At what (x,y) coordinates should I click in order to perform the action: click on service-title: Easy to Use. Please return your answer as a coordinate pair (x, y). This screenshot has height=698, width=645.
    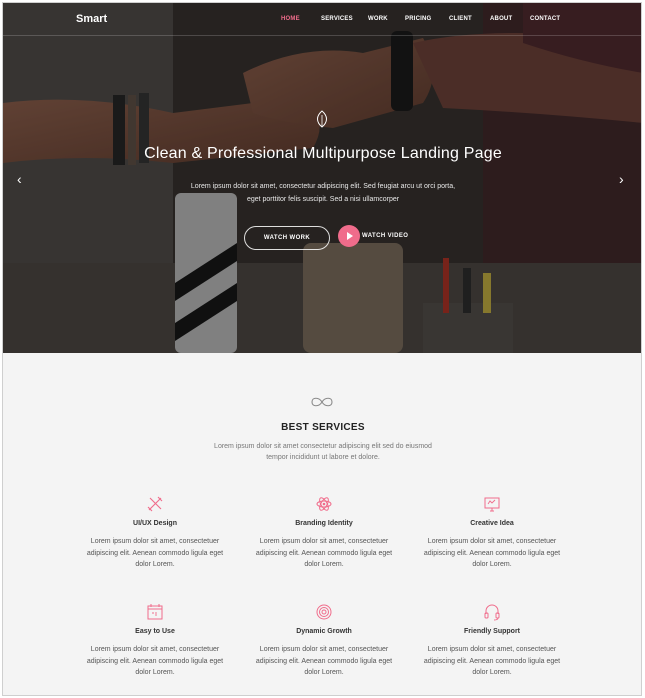
    Looking at the image, I should click on (155, 631).